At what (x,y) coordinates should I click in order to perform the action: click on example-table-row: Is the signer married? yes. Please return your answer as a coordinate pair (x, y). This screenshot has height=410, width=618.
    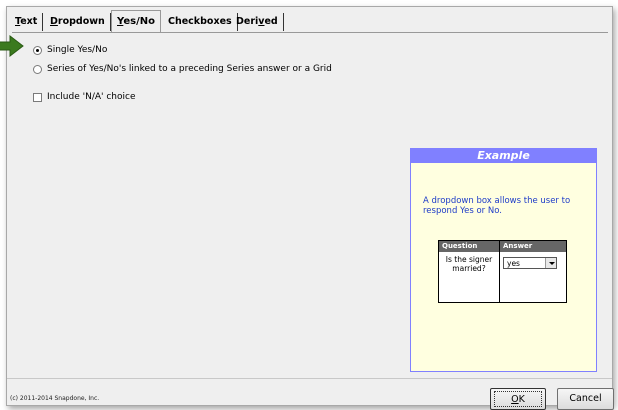
    Looking at the image, I should click on (502, 277).